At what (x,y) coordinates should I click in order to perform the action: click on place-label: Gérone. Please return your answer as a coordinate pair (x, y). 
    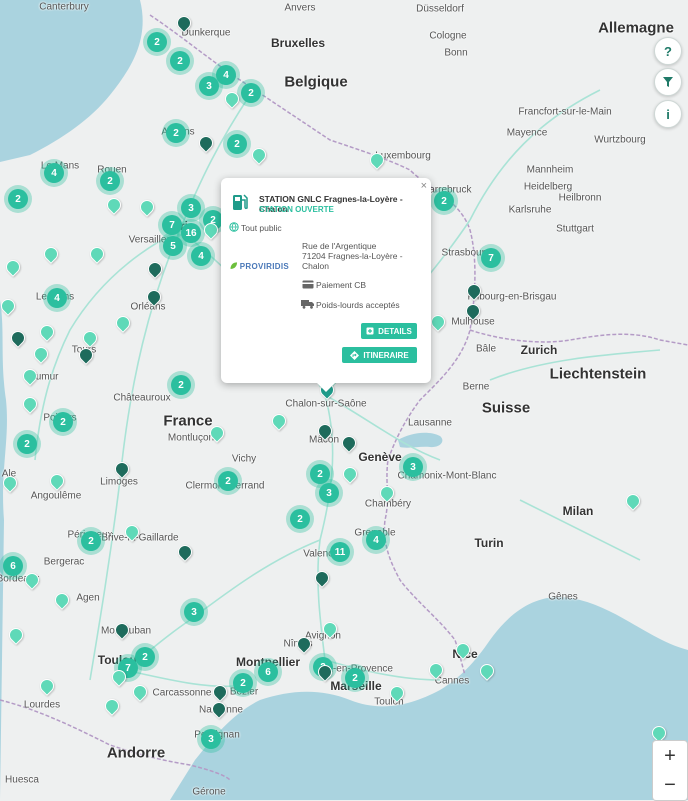
    Looking at the image, I should click on (209, 792).